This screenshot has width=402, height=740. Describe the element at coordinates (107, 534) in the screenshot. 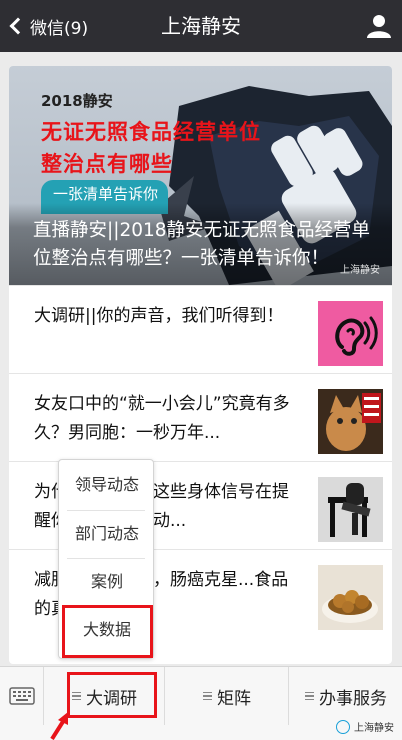

I see `submenu-item-departments: 部门动态` at that location.